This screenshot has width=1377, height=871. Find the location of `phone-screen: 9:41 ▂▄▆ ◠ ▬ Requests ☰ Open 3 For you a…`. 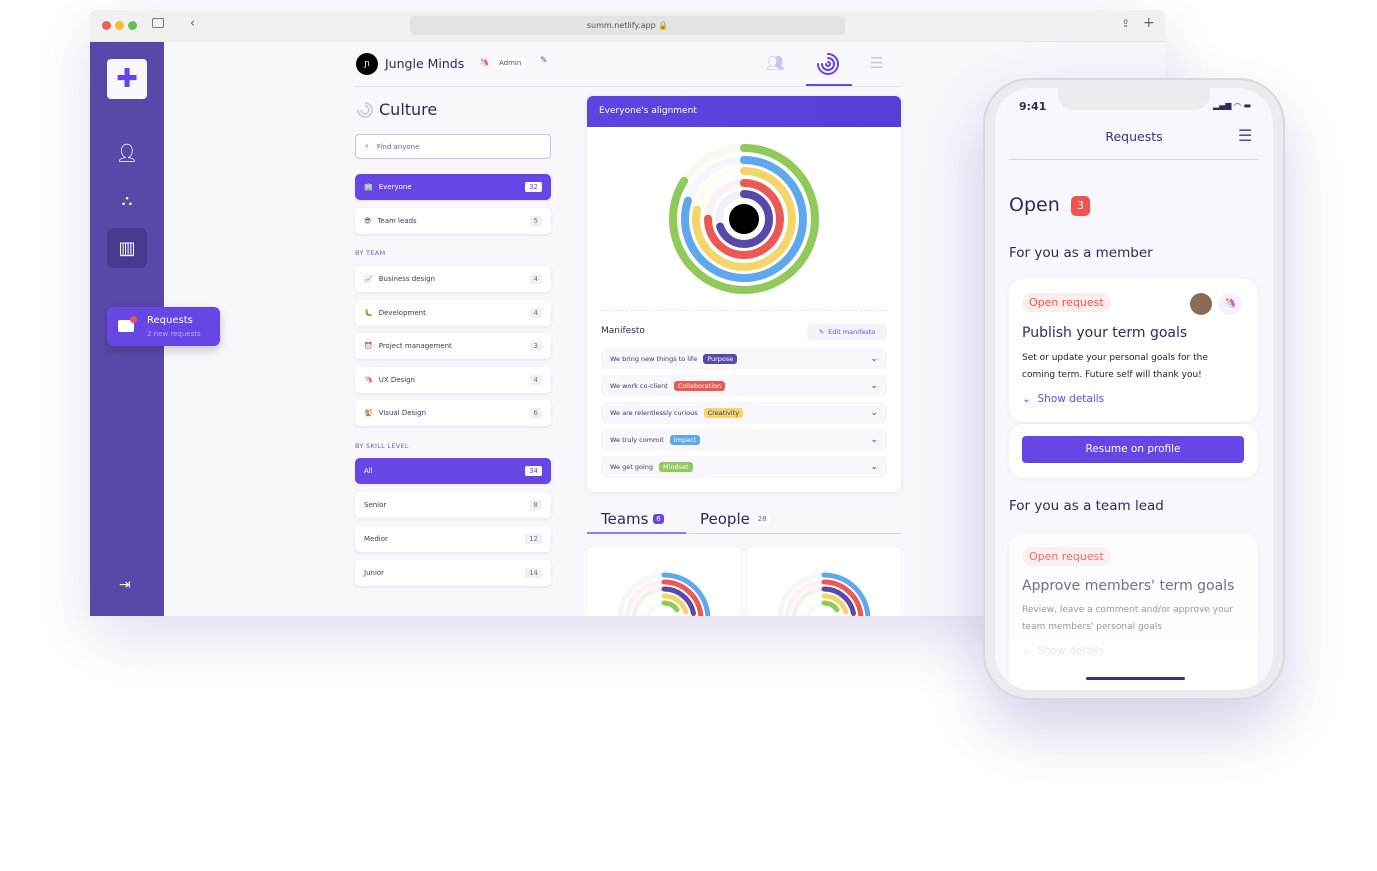

phone-screen: 9:41 ▂▄▆ ◠ ▬ Requests ☰ Open 3 For you a… is located at coordinates (1134, 389).